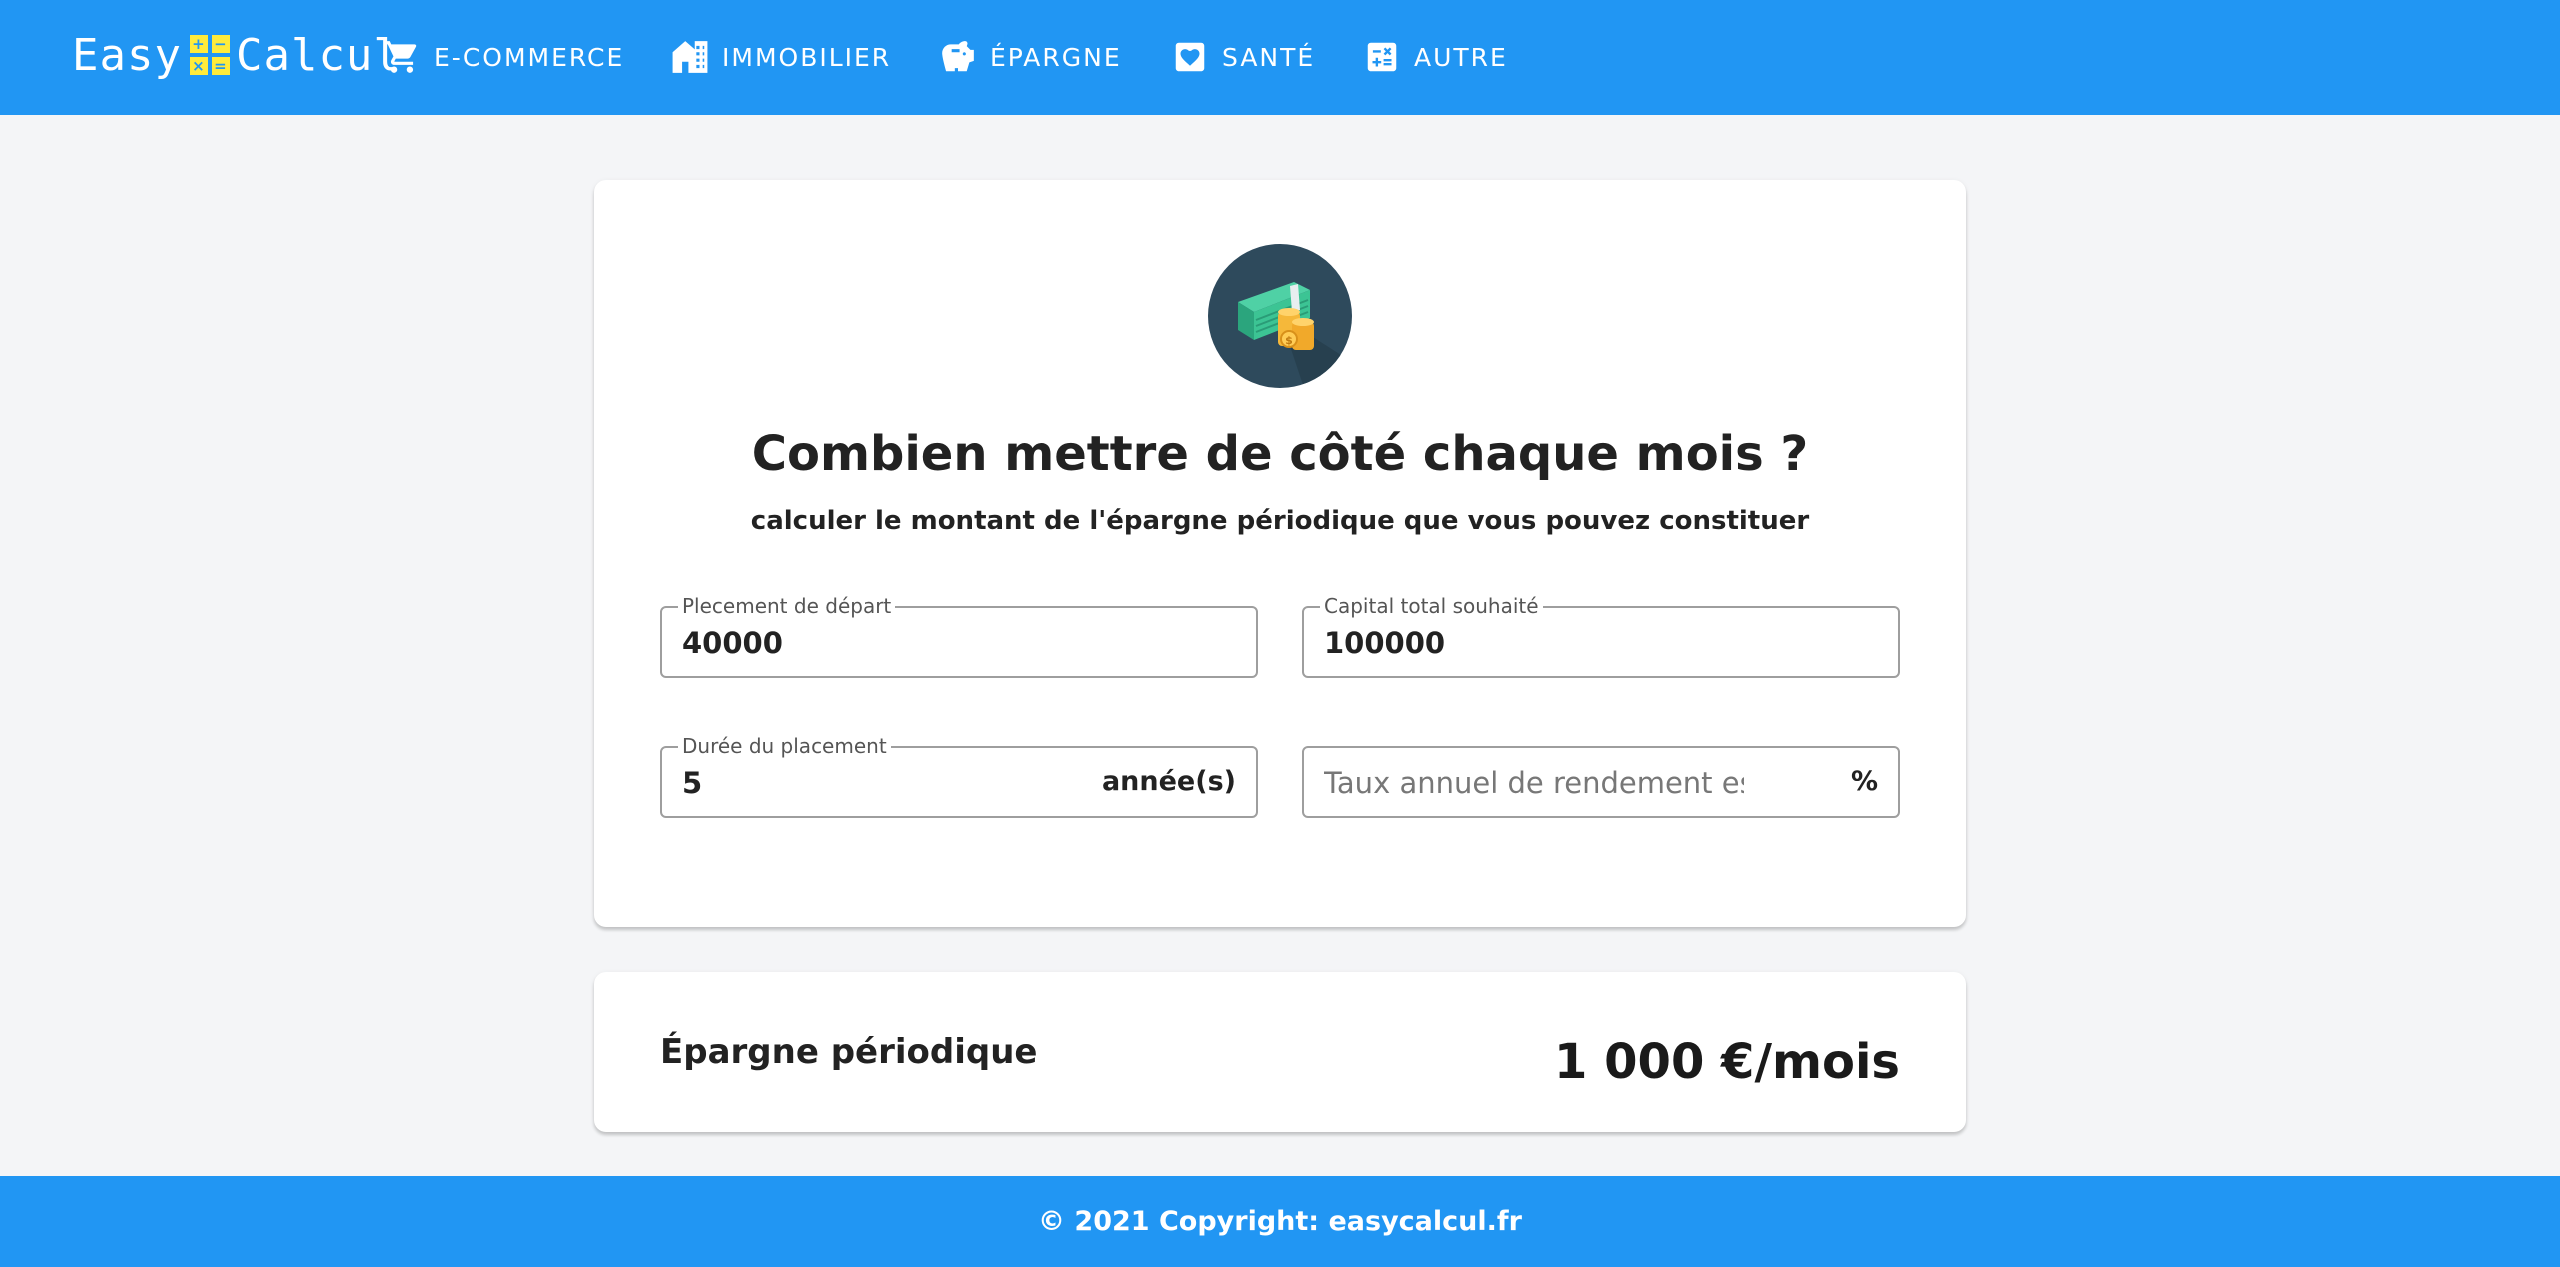  Describe the element at coordinates (807, 57) in the screenshot. I see `nav-label-immobilier: IMMOBILIER` at that location.